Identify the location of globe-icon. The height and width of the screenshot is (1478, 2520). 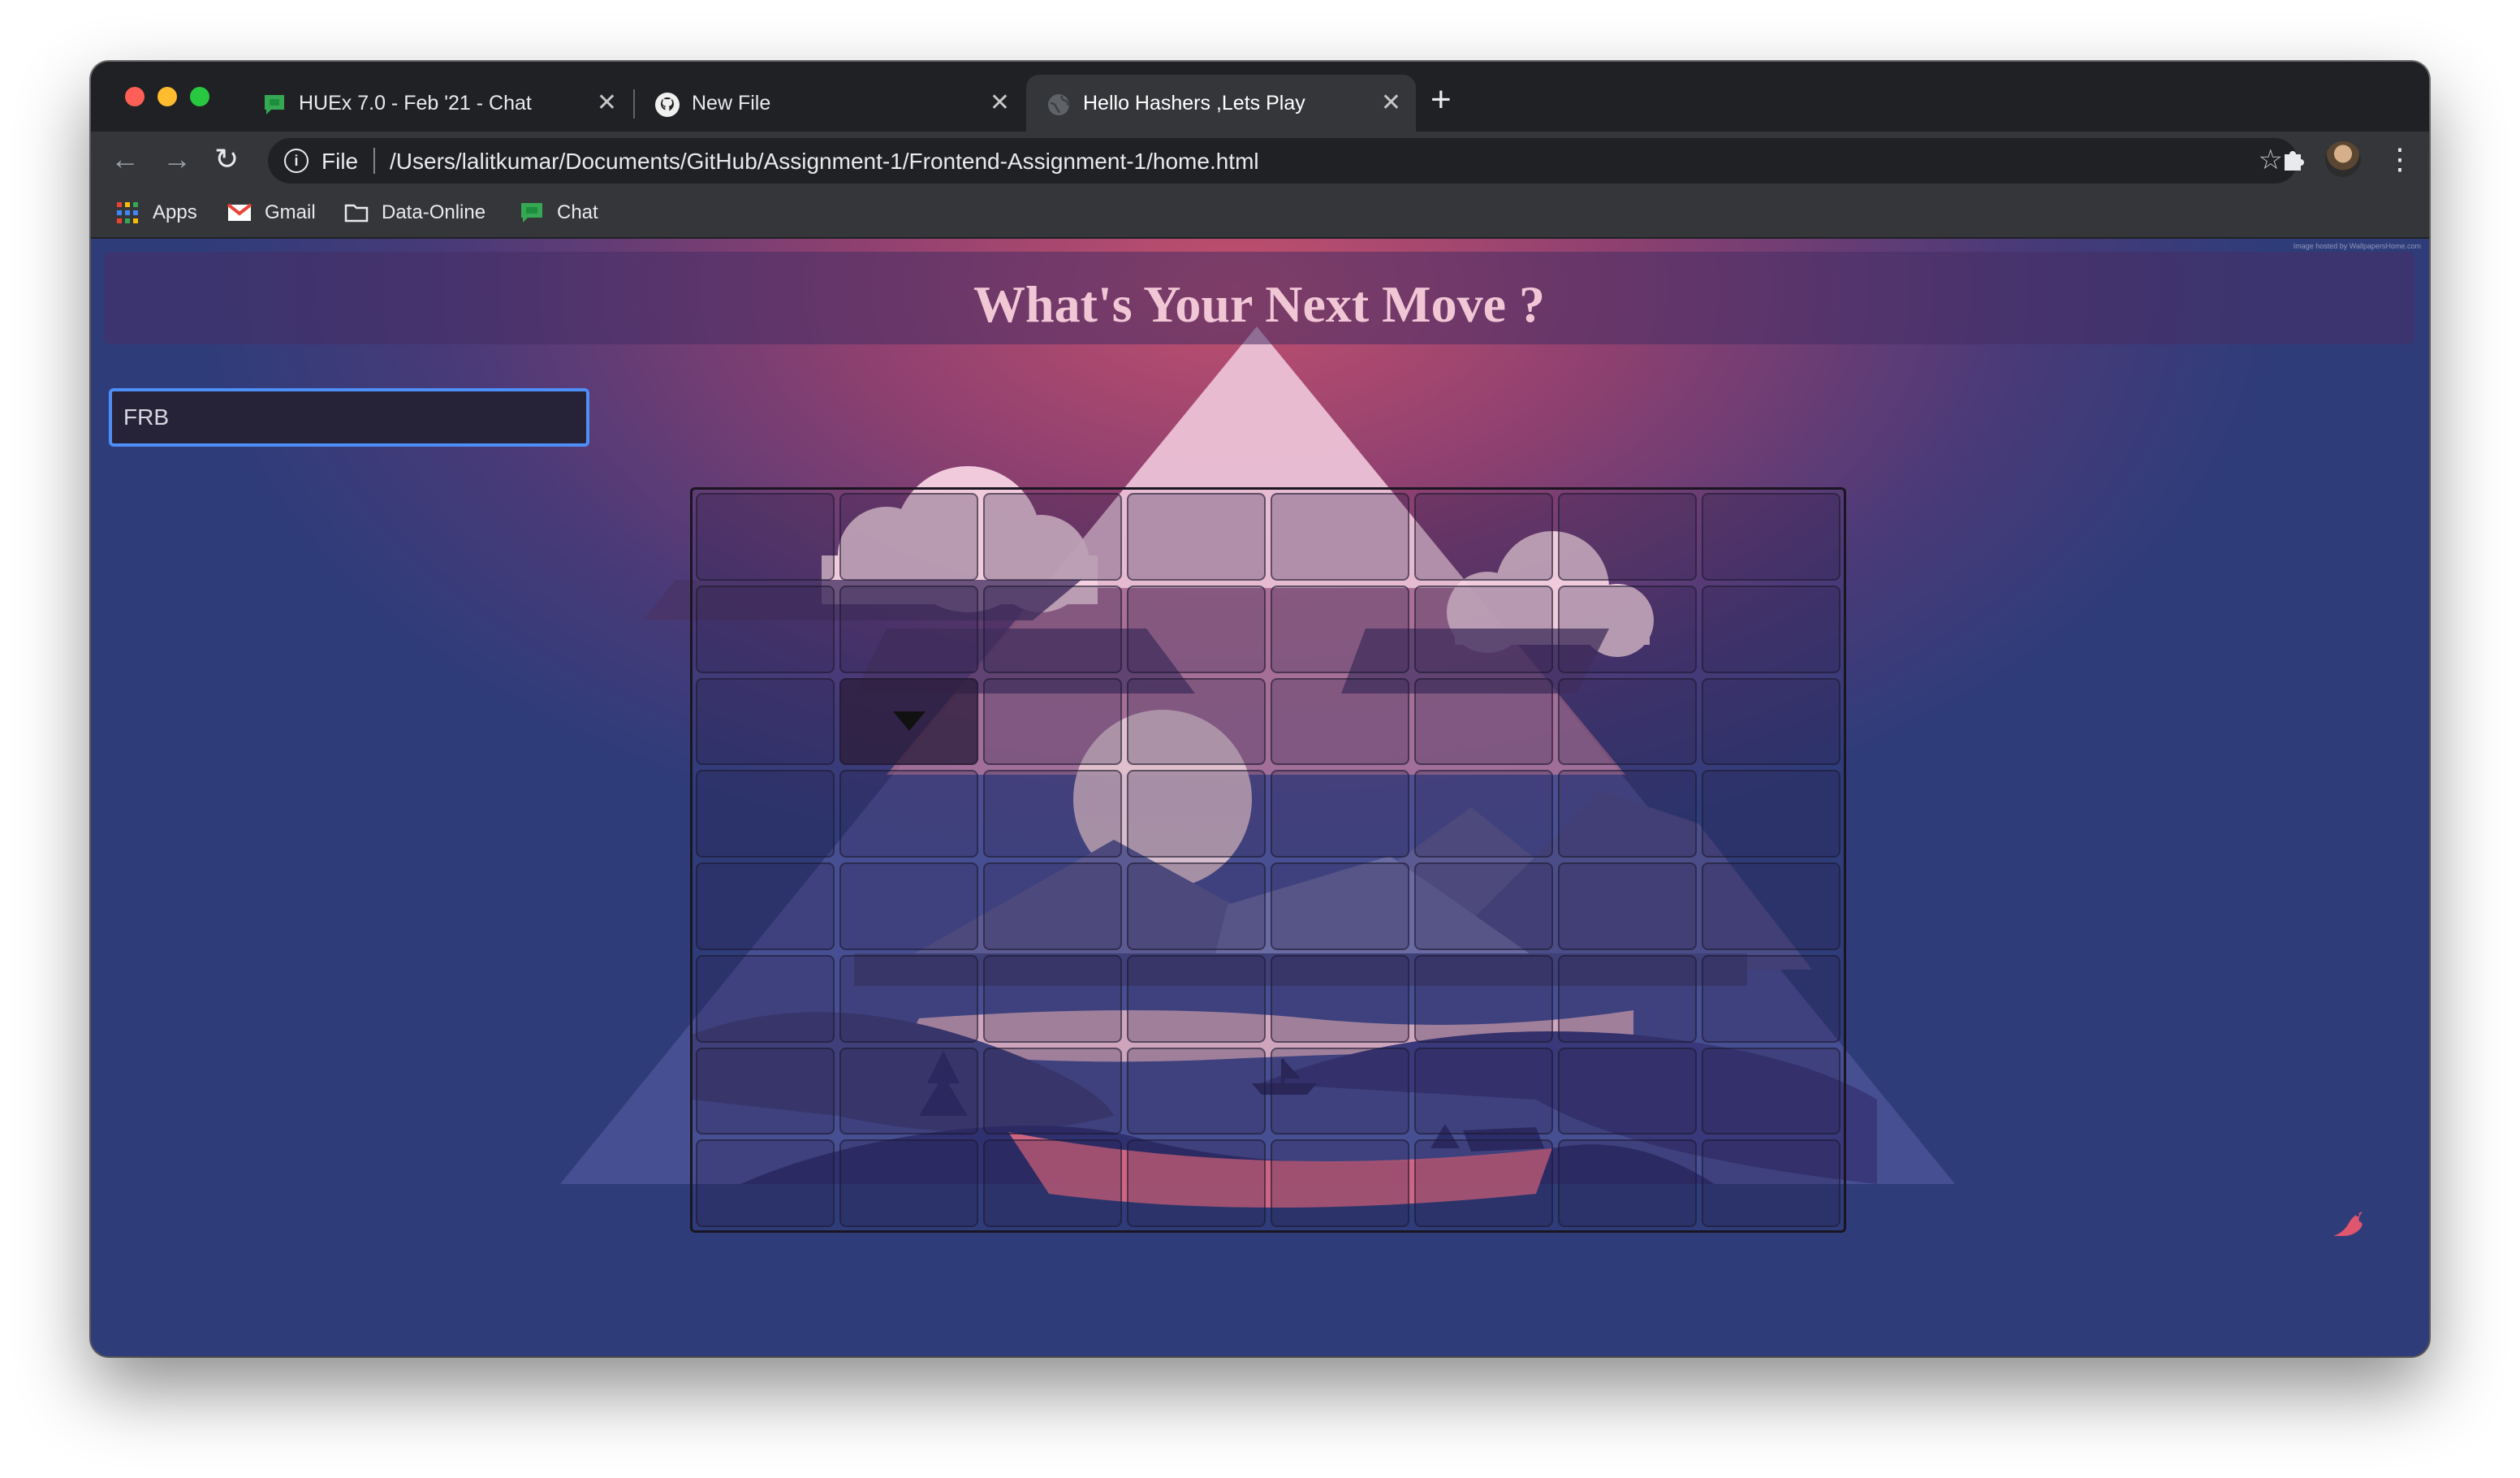
(1058, 104).